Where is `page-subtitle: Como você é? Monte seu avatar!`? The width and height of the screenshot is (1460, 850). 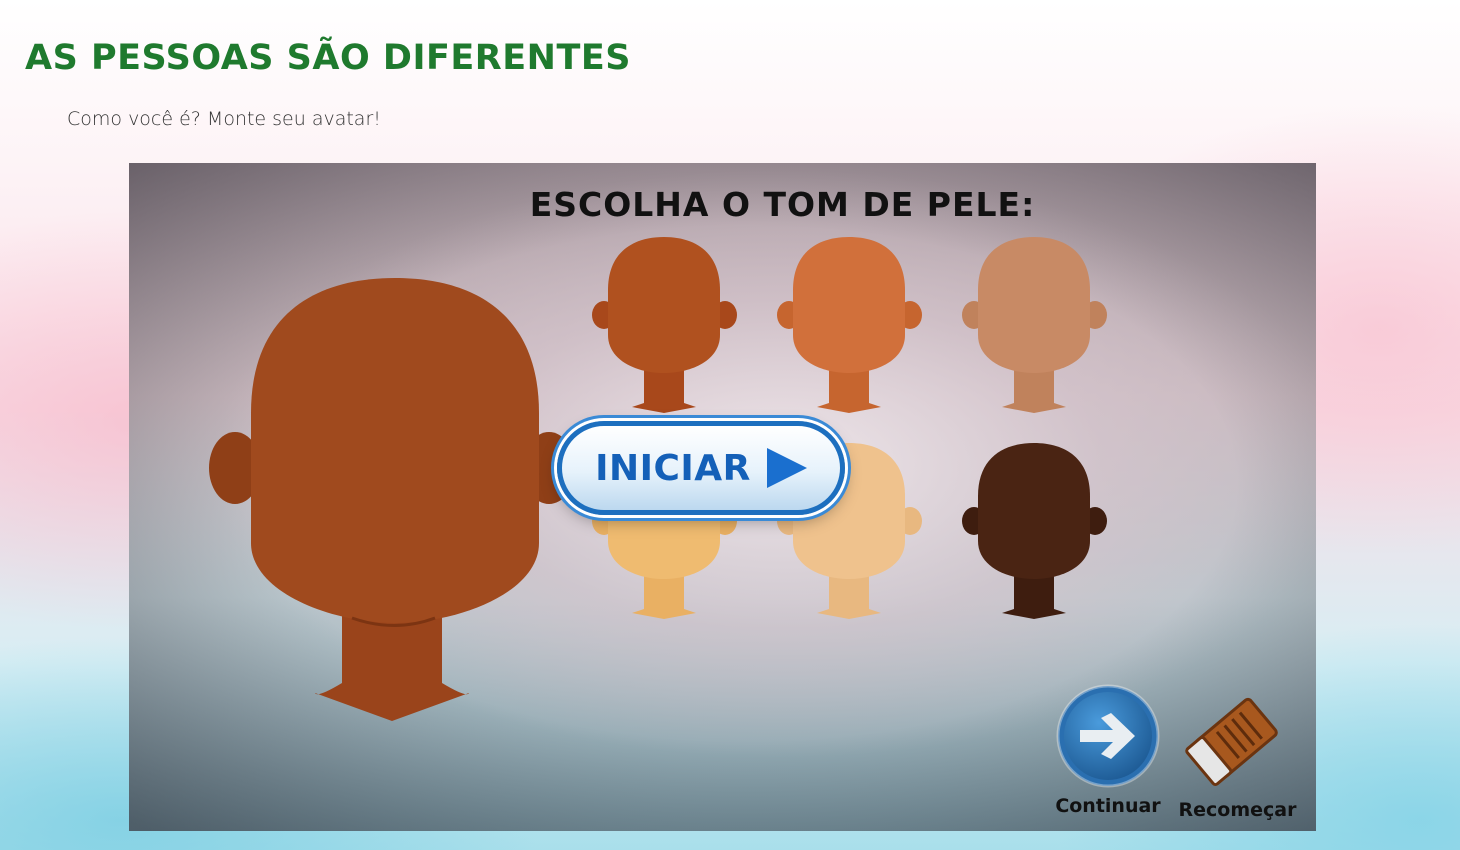 page-subtitle: Como você é? Monte seu avatar! is located at coordinates (224, 119).